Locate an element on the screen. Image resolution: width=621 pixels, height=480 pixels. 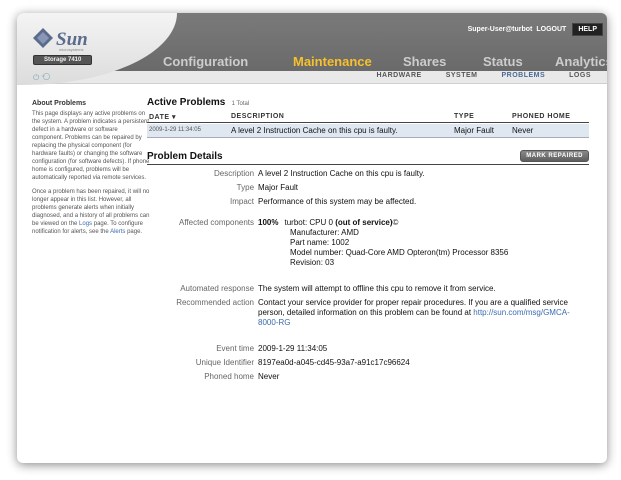
alerts-link: Alerts is located at coordinates (117, 232).